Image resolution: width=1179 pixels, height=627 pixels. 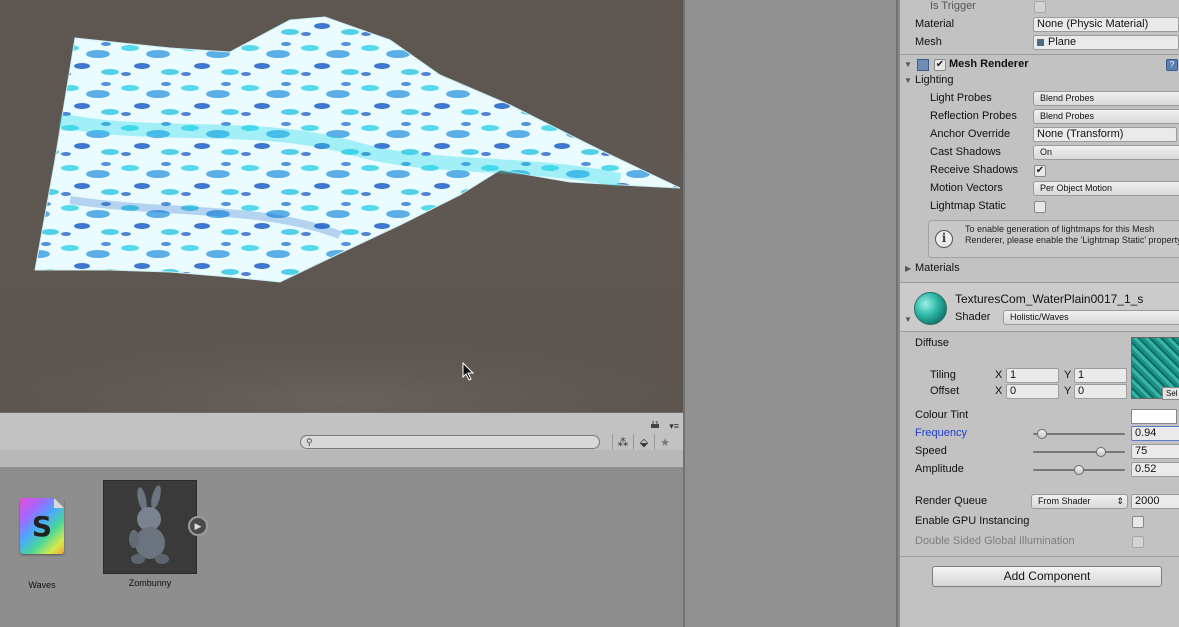 I want to click on amplitude-field: 0.52, so click(x=1155, y=469).